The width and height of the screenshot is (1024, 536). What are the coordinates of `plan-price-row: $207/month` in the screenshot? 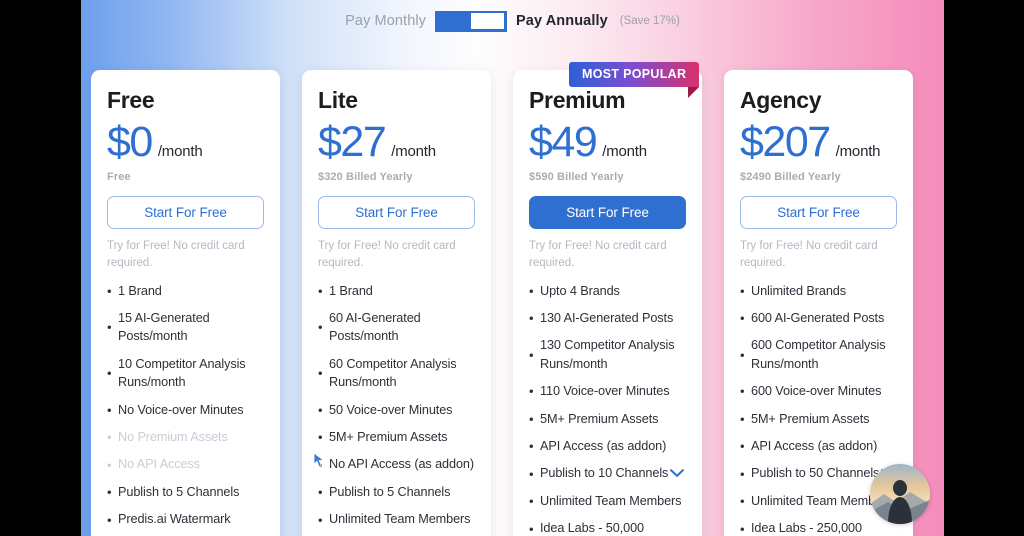 It's located at (818, 142).